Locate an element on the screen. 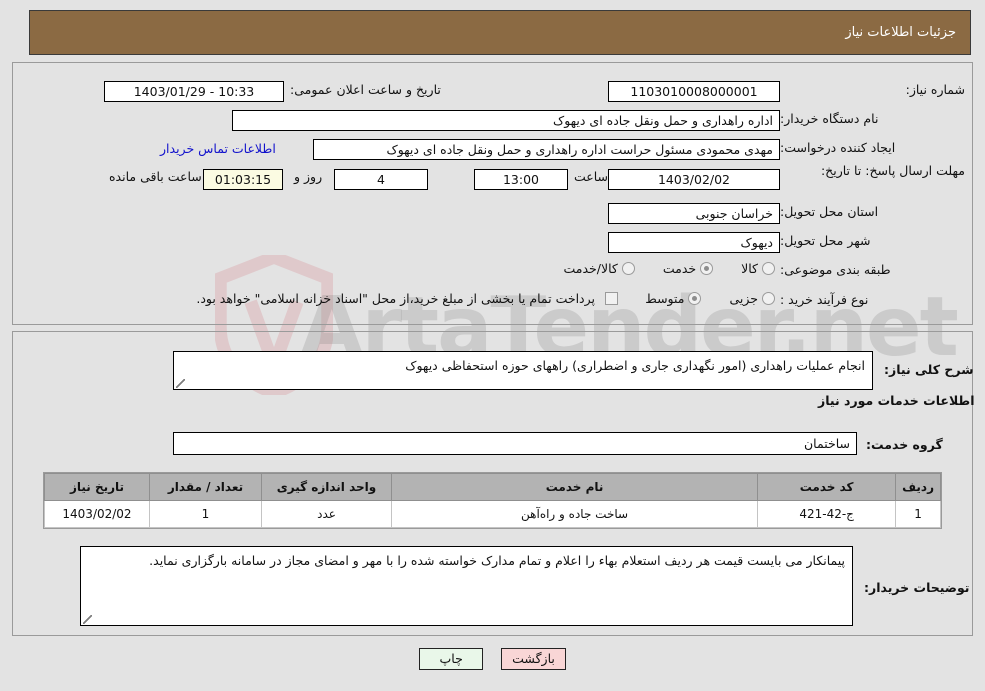 The image size is (985, 691). need-number-label: شماره نیاز: is located at coordinates (935, 89).